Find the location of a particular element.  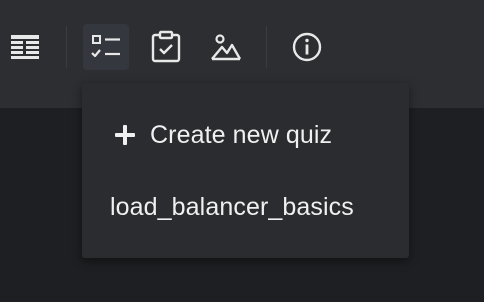

info-button is located at coordinates (307, 47).